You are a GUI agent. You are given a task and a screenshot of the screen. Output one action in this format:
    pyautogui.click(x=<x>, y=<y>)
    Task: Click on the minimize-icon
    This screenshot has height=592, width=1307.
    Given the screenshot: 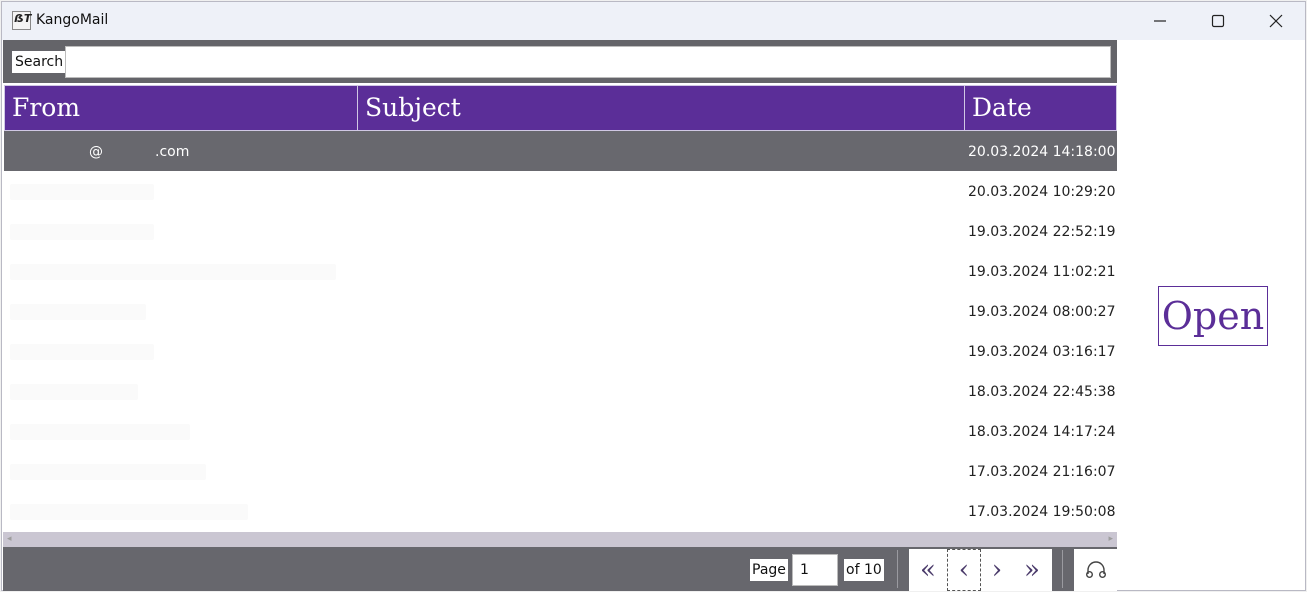 What is the action you would take?
    pyautogui.click(x=1160, y=21)
    